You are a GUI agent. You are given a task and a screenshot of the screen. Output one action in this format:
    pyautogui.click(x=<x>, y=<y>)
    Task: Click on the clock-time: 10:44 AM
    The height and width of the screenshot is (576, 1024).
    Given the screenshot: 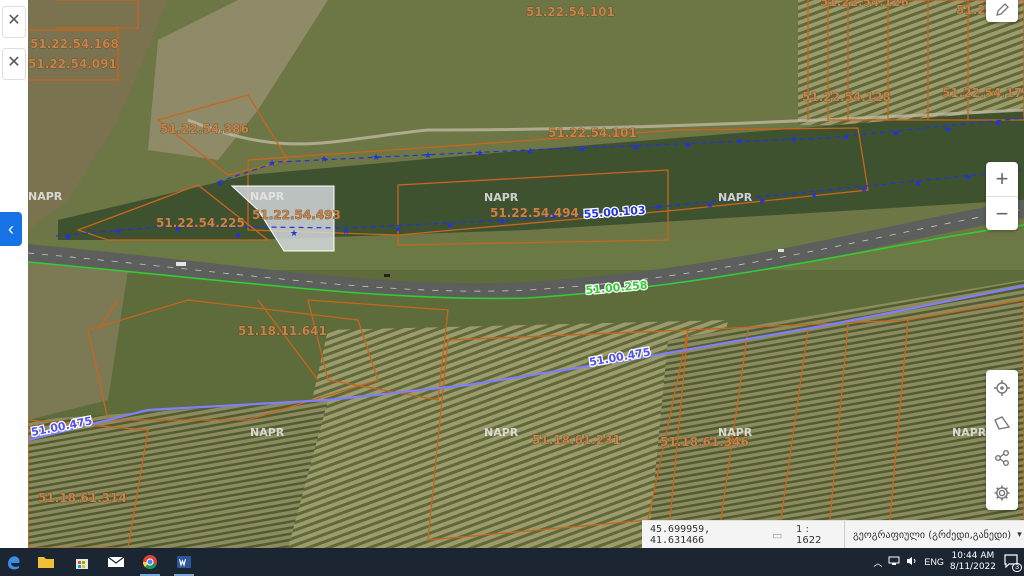 What is the action you would take?
    pyautogui.click(x=973, y=556)
    